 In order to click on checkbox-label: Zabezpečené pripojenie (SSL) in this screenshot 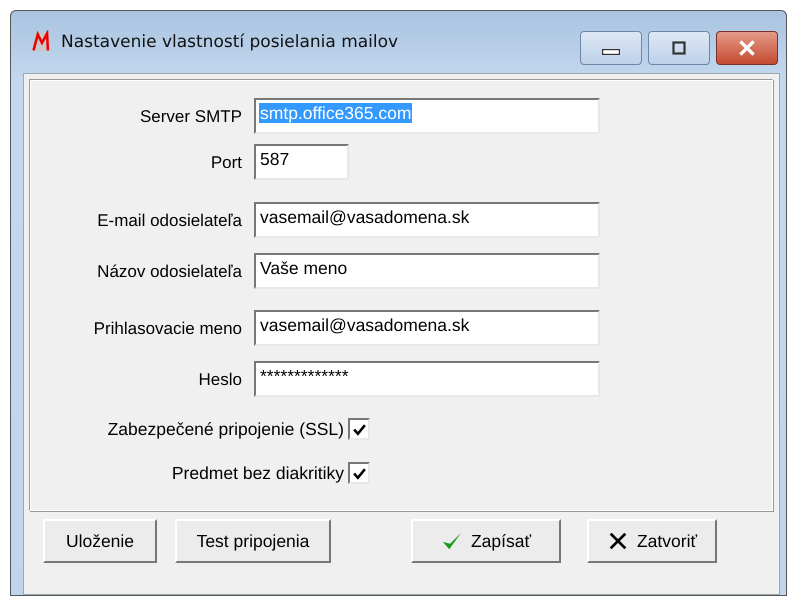, I will do `click(226, 429)`.